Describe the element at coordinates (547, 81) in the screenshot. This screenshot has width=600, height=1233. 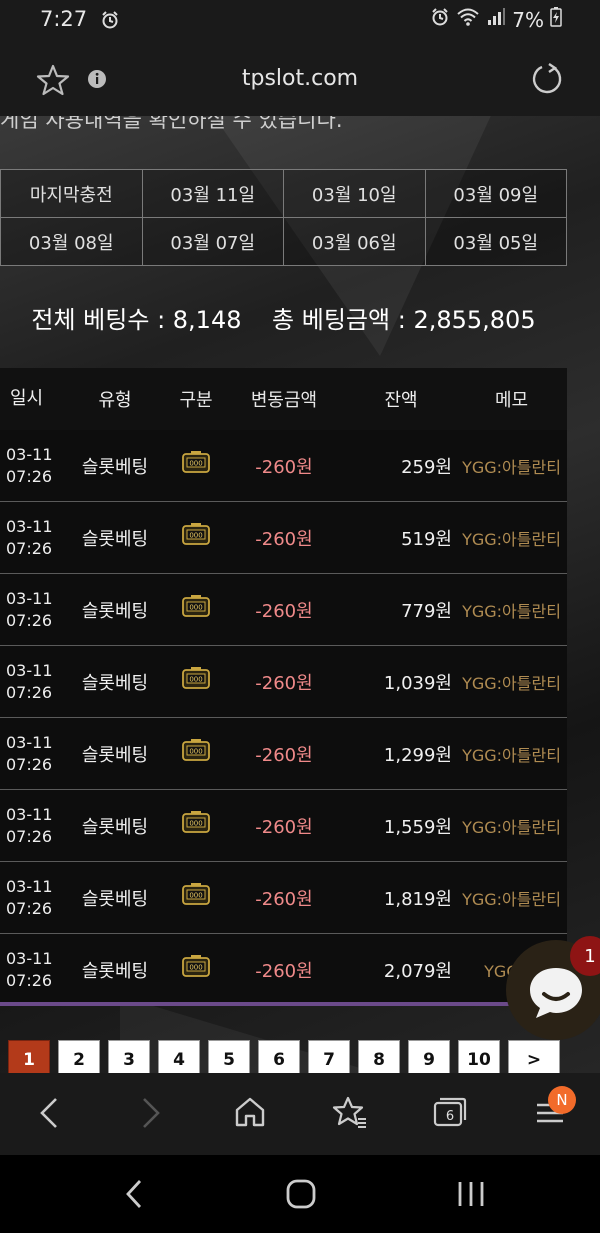
I see `reload-icon` at that location.